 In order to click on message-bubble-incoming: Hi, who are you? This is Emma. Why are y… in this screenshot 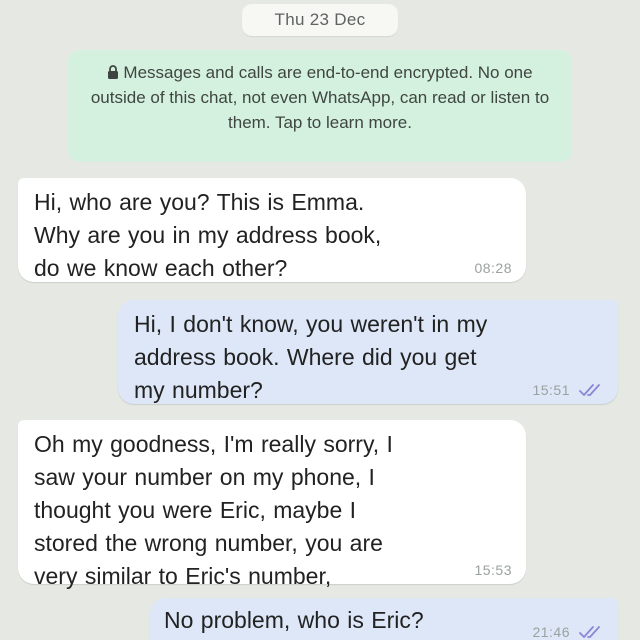, I will do `click(272, 230)`.